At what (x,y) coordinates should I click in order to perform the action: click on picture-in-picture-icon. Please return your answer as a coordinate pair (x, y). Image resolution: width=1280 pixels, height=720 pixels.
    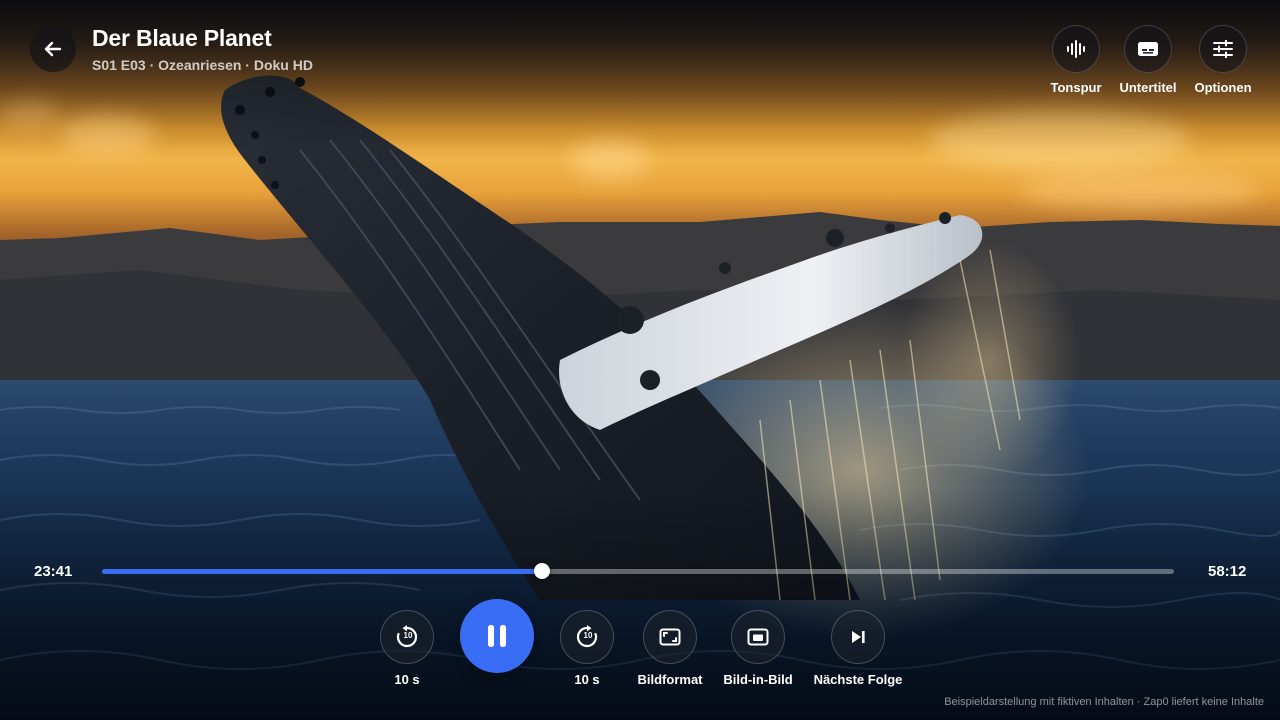
    Looking at the image, I should click on (758, 637).